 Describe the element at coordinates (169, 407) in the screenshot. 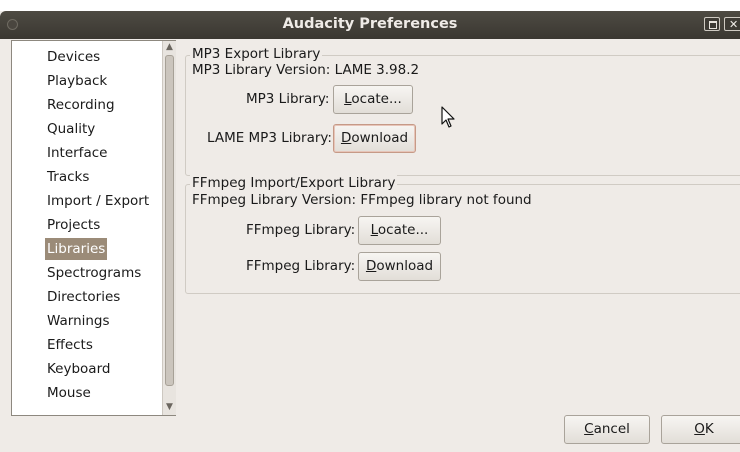

I see `chevron-down-icon: ▼` at that location.